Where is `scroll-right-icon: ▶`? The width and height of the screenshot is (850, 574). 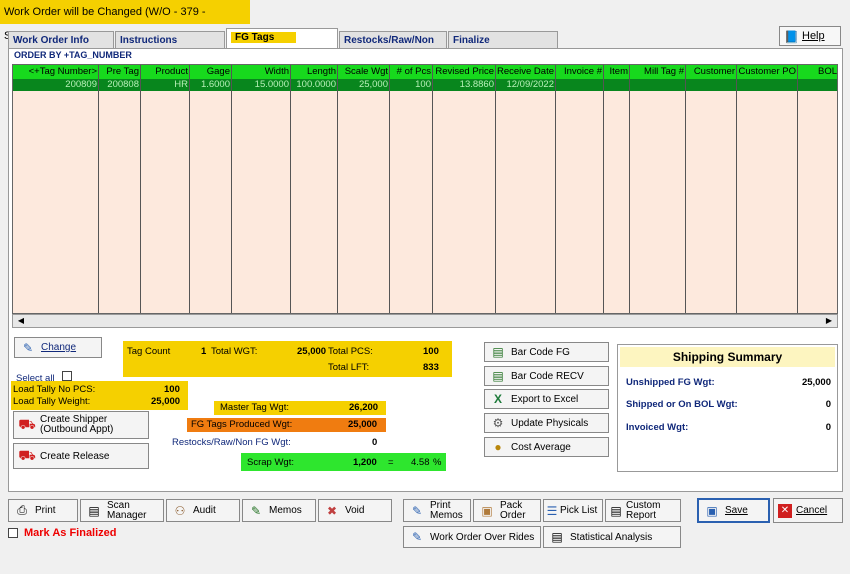 scroll-right-icon: ▶ is located at coordinates (829, 321).